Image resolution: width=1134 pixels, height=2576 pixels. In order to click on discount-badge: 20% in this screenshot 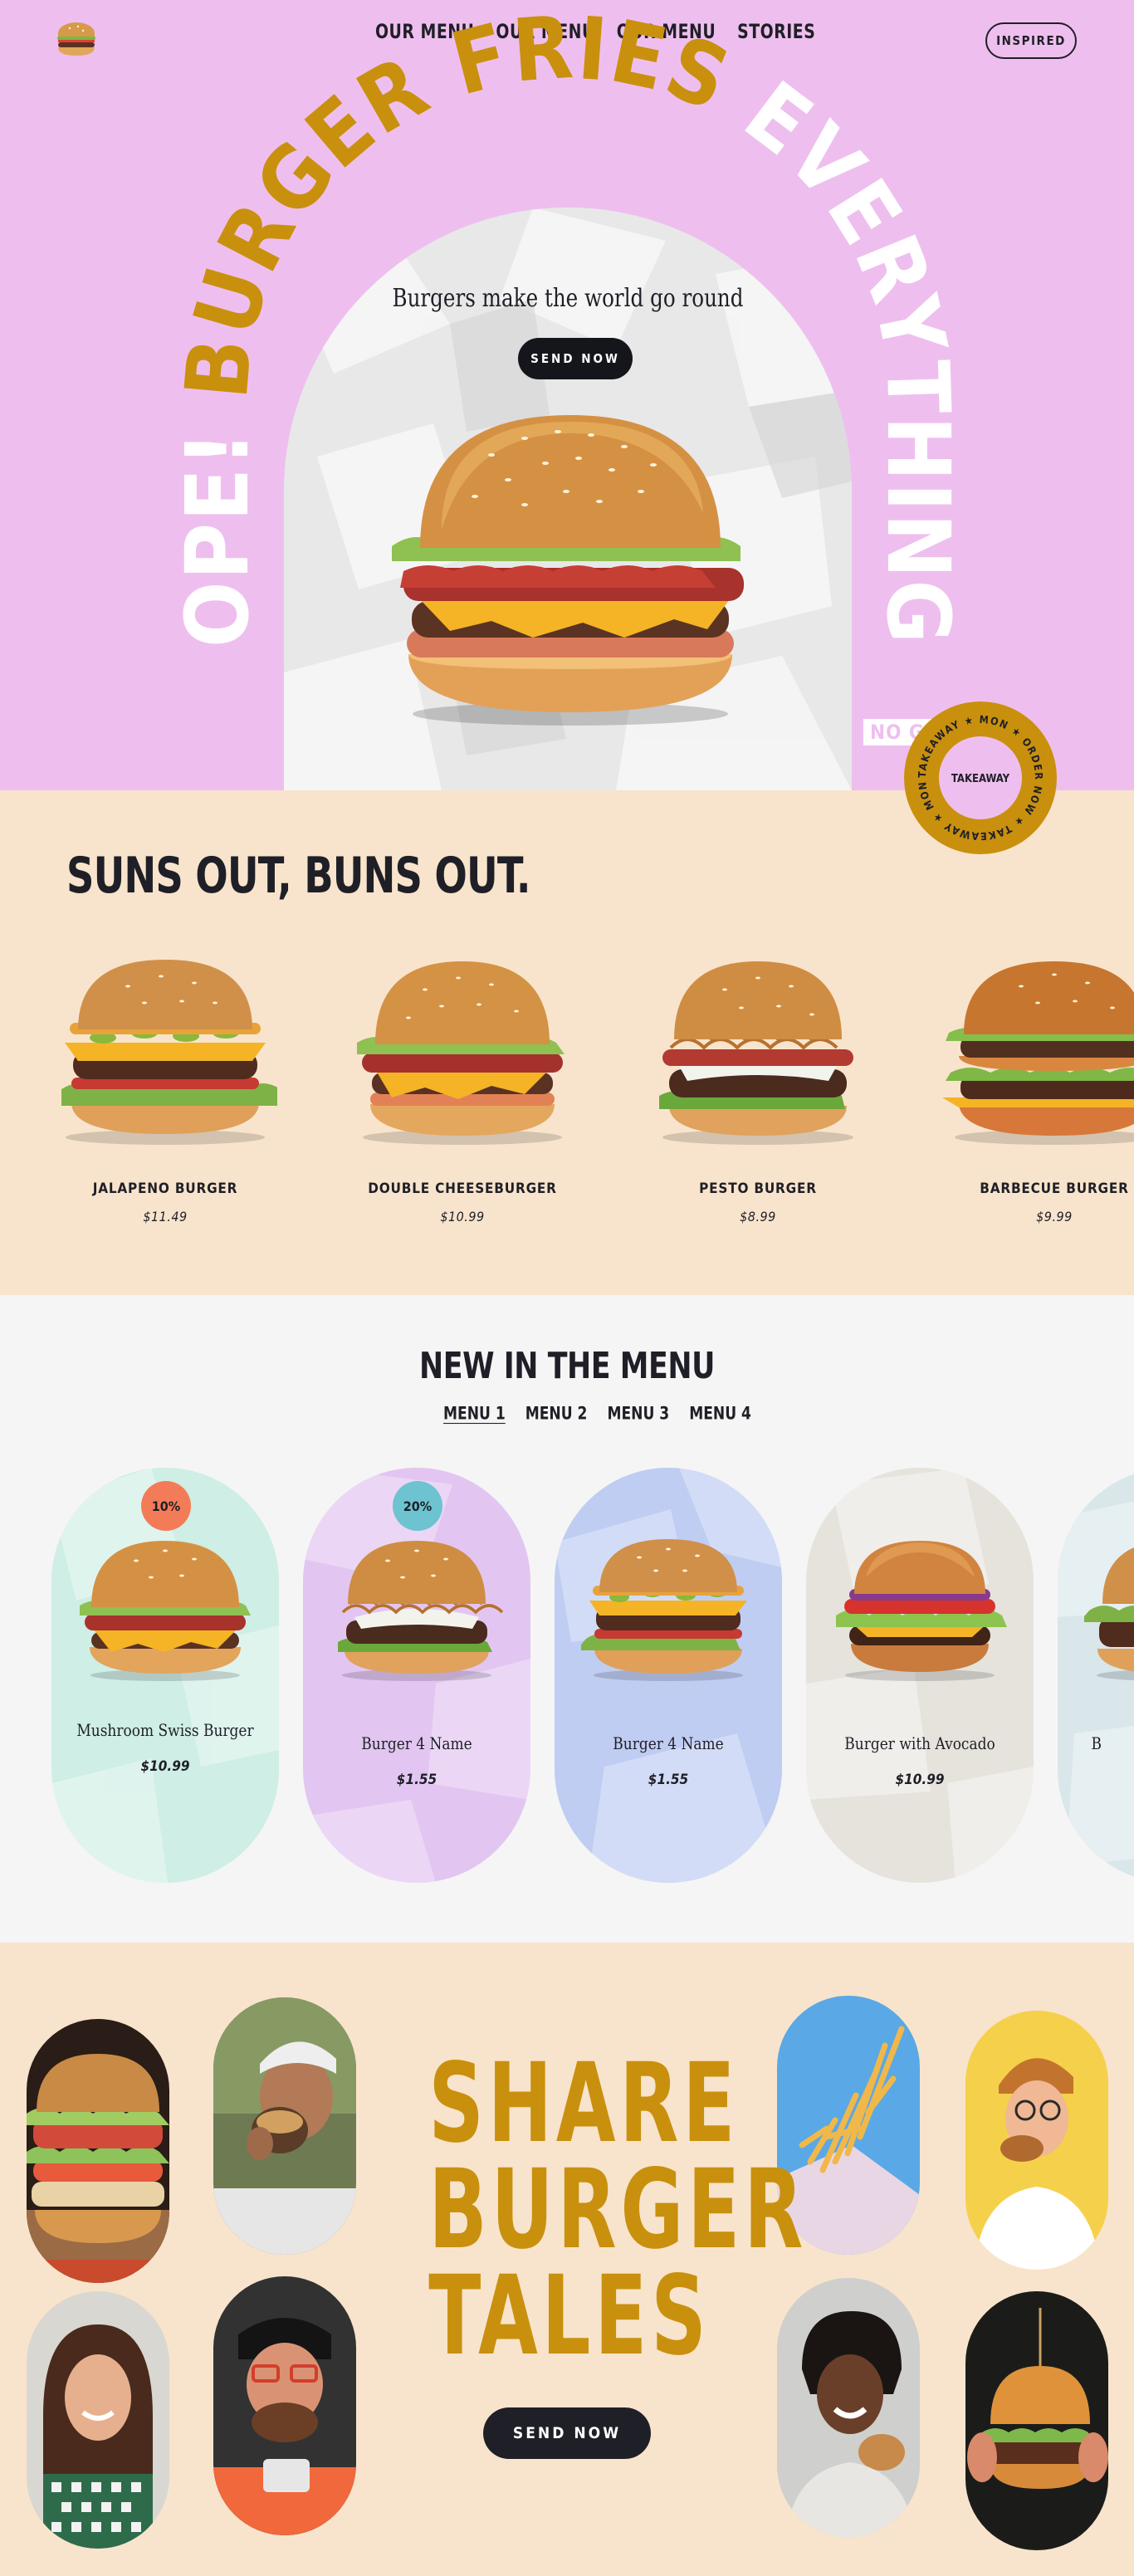, I will do `click(417, 1506)`.